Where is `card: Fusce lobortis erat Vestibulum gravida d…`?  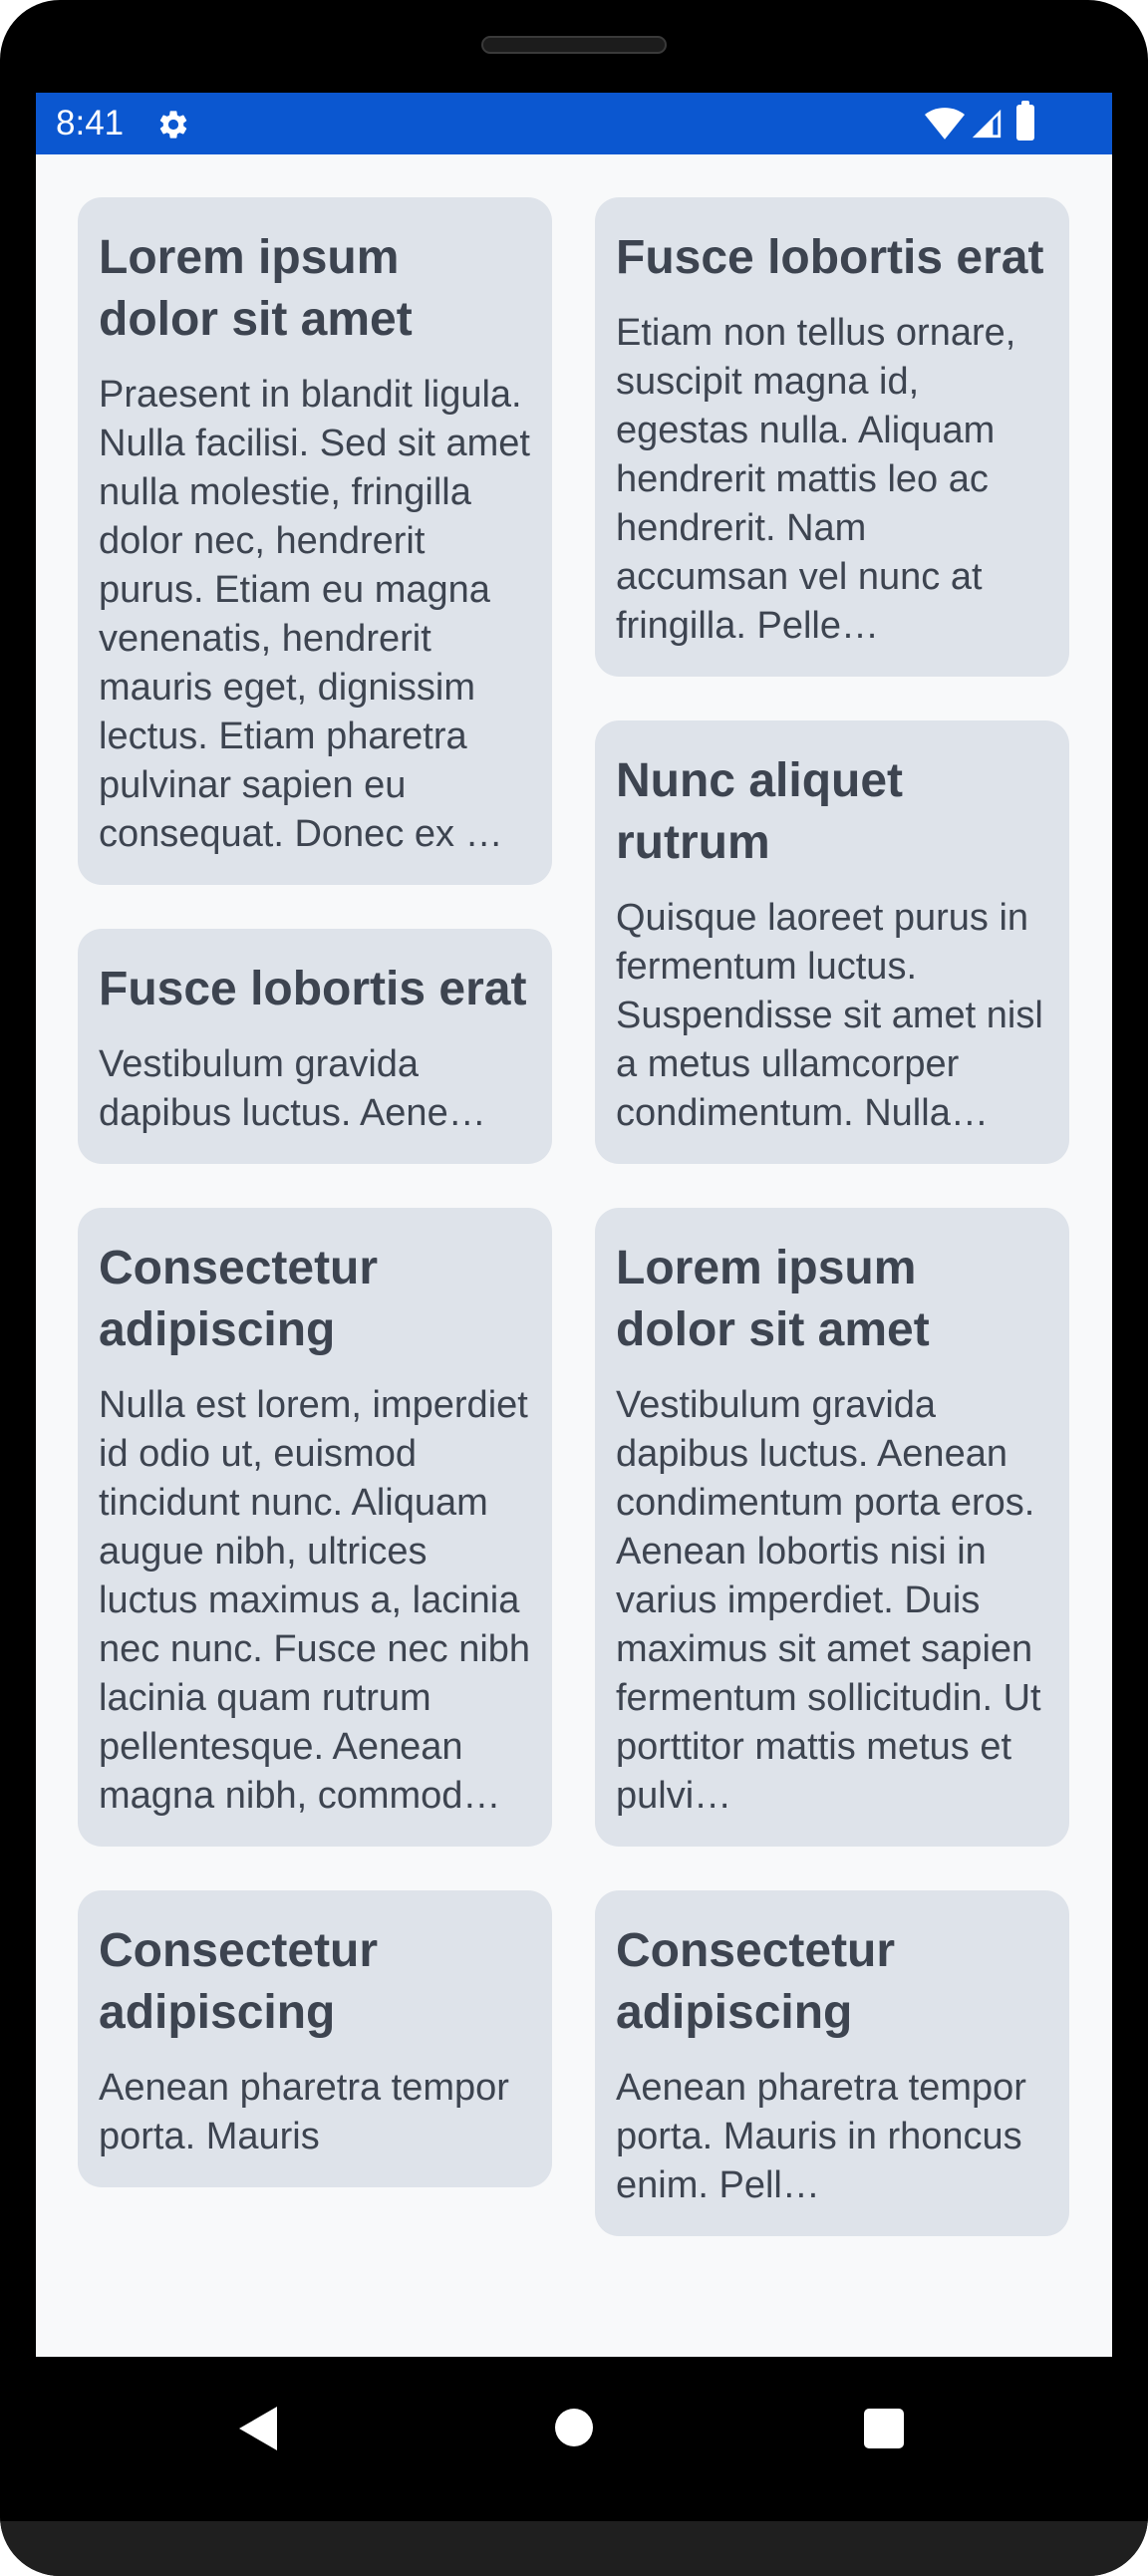 card: Fusce lobortis erat Vestibulum gravida d… is located at coordinates (315, 1046).